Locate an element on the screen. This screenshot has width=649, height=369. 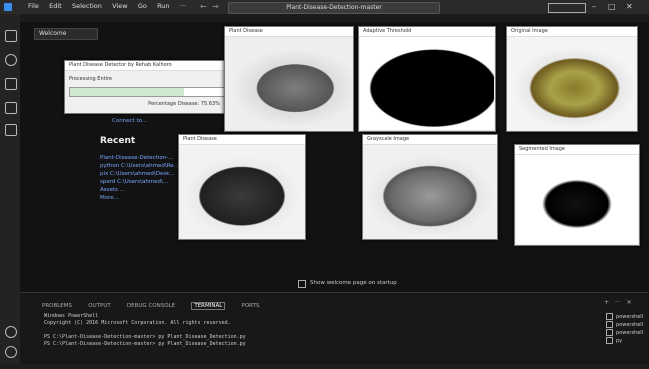
nav-back-icon: ← is located at coordinates (203, 6).